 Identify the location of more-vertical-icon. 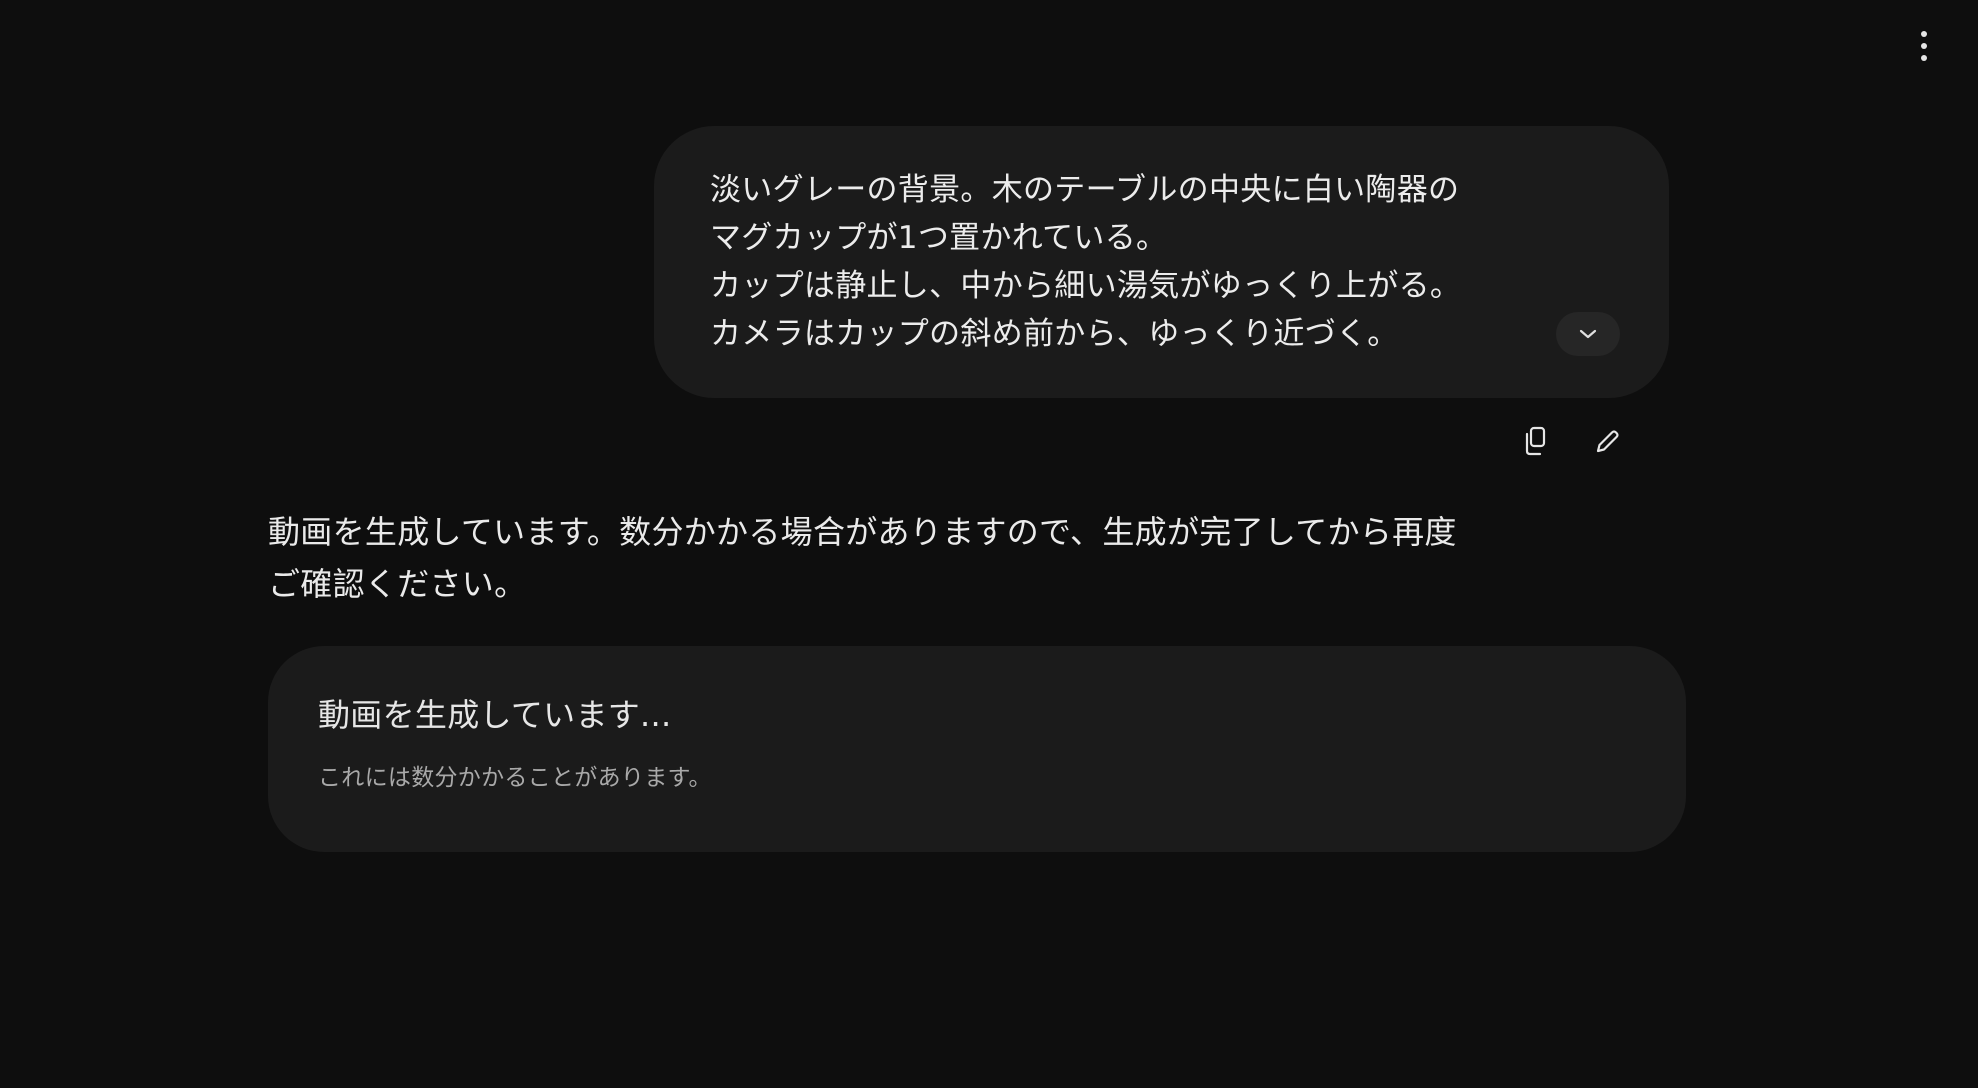
(1924, 46).